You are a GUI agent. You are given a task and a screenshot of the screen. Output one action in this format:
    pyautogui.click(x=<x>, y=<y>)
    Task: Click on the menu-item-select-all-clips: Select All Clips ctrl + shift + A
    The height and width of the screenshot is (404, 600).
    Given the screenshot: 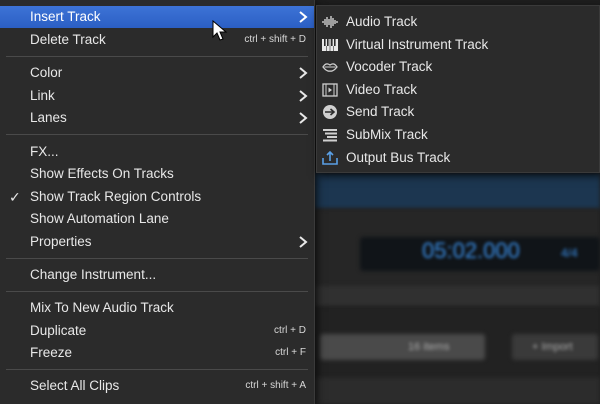 What is the action you would take?
    pyautogui.click(x=157, y=386)
    